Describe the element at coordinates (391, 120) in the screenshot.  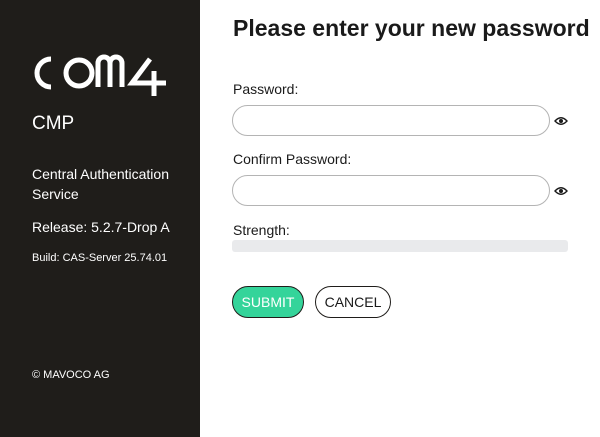
I see `password-input` at that location.